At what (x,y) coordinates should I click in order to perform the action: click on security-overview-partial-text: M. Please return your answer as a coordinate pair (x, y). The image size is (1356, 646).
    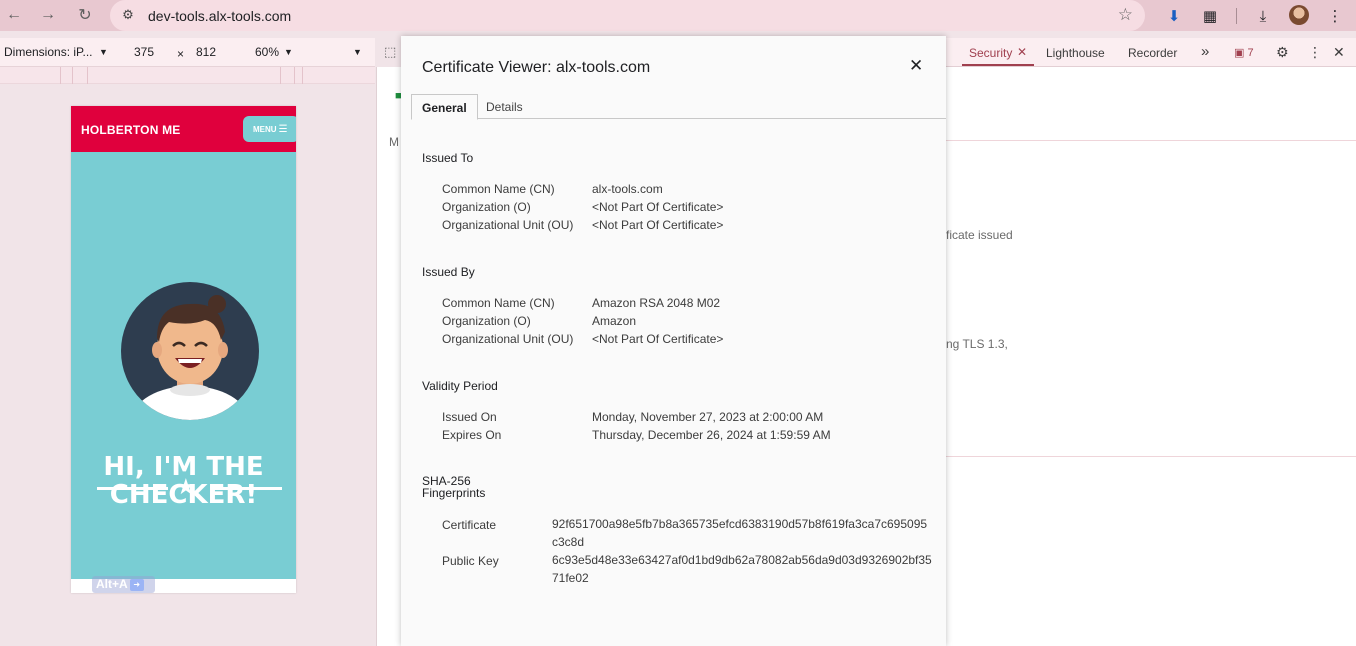
    Looking at the image, I should click on (394, 142).